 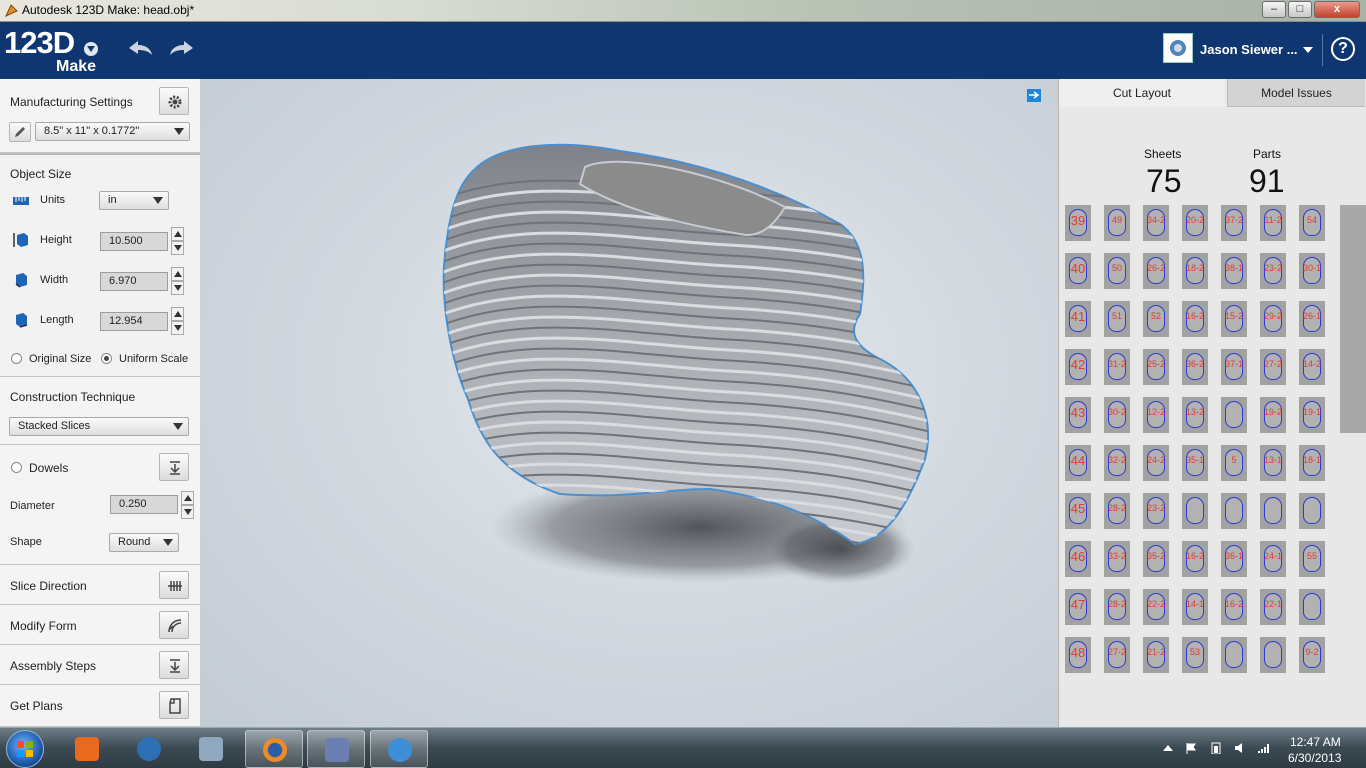 What do you see at coordinates (1312, 367) in the screenshot?
I see `sheet-thumbnail: 14-2` at bounding box center [1312, 367].